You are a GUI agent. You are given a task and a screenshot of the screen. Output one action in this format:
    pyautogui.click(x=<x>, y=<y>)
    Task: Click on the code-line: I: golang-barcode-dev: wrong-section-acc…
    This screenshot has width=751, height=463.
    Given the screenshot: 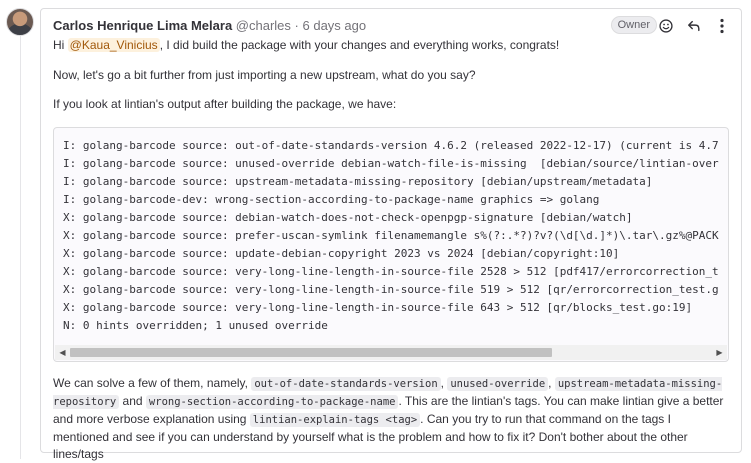 What is the action you would take?
    pyautogui.click(x=331, y=199)
    